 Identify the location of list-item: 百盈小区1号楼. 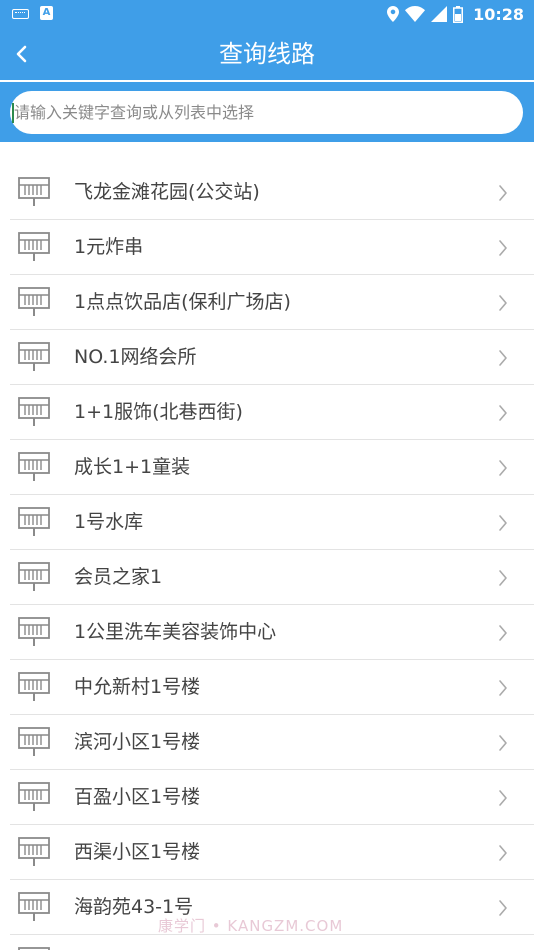
(272, 797).